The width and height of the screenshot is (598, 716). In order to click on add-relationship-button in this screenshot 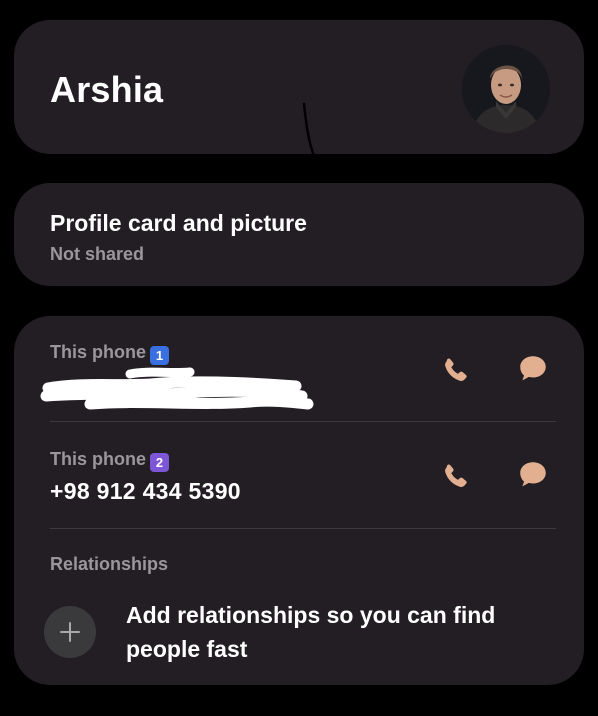, I will do `click(70, 632)`.